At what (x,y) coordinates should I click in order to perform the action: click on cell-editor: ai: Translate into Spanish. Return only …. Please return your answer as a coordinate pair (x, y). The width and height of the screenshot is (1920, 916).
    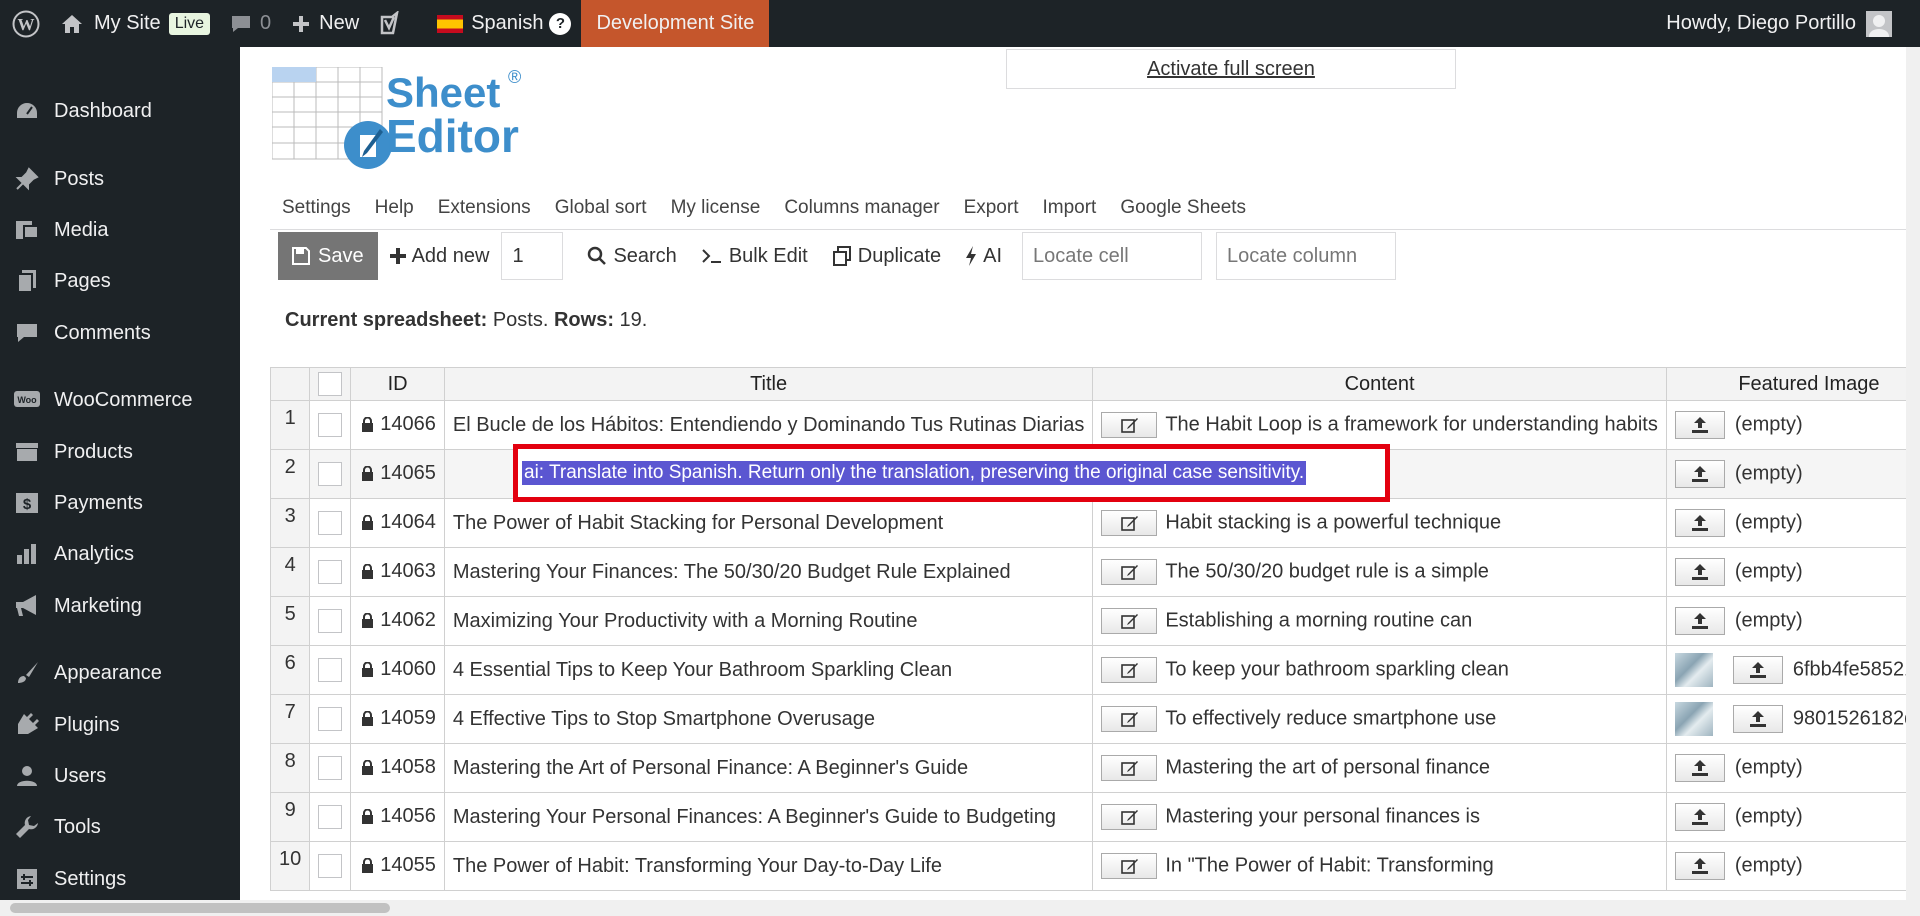
    Looking at the image, I should click on (951, 473).